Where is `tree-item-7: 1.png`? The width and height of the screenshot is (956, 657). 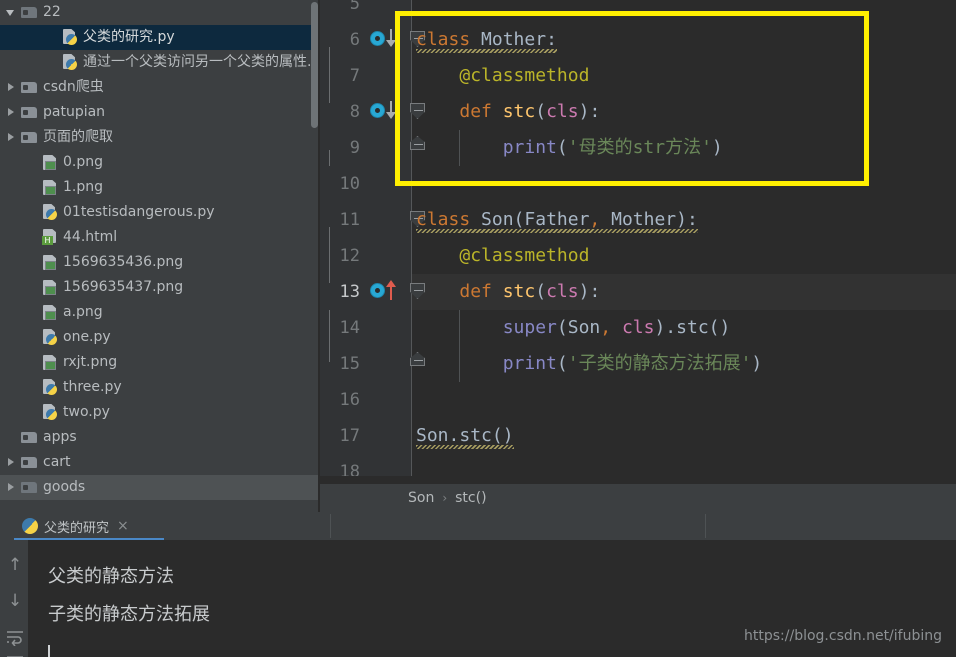 tree-item-7: 1.png is located at coordinates (160, 187).